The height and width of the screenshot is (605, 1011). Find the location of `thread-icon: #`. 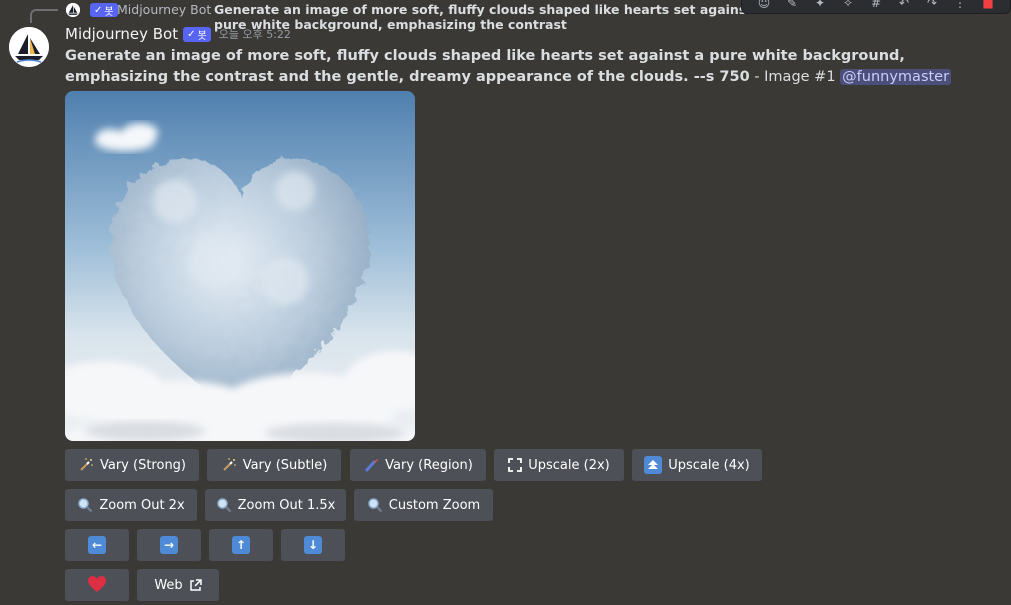

thread-icon: # is located at coordinates (876, 5).